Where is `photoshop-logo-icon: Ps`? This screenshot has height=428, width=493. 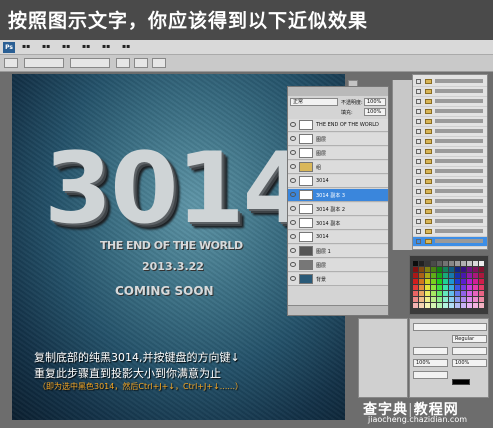
photoshop-logo-icon: Ps is located at coordinates (9, 47).